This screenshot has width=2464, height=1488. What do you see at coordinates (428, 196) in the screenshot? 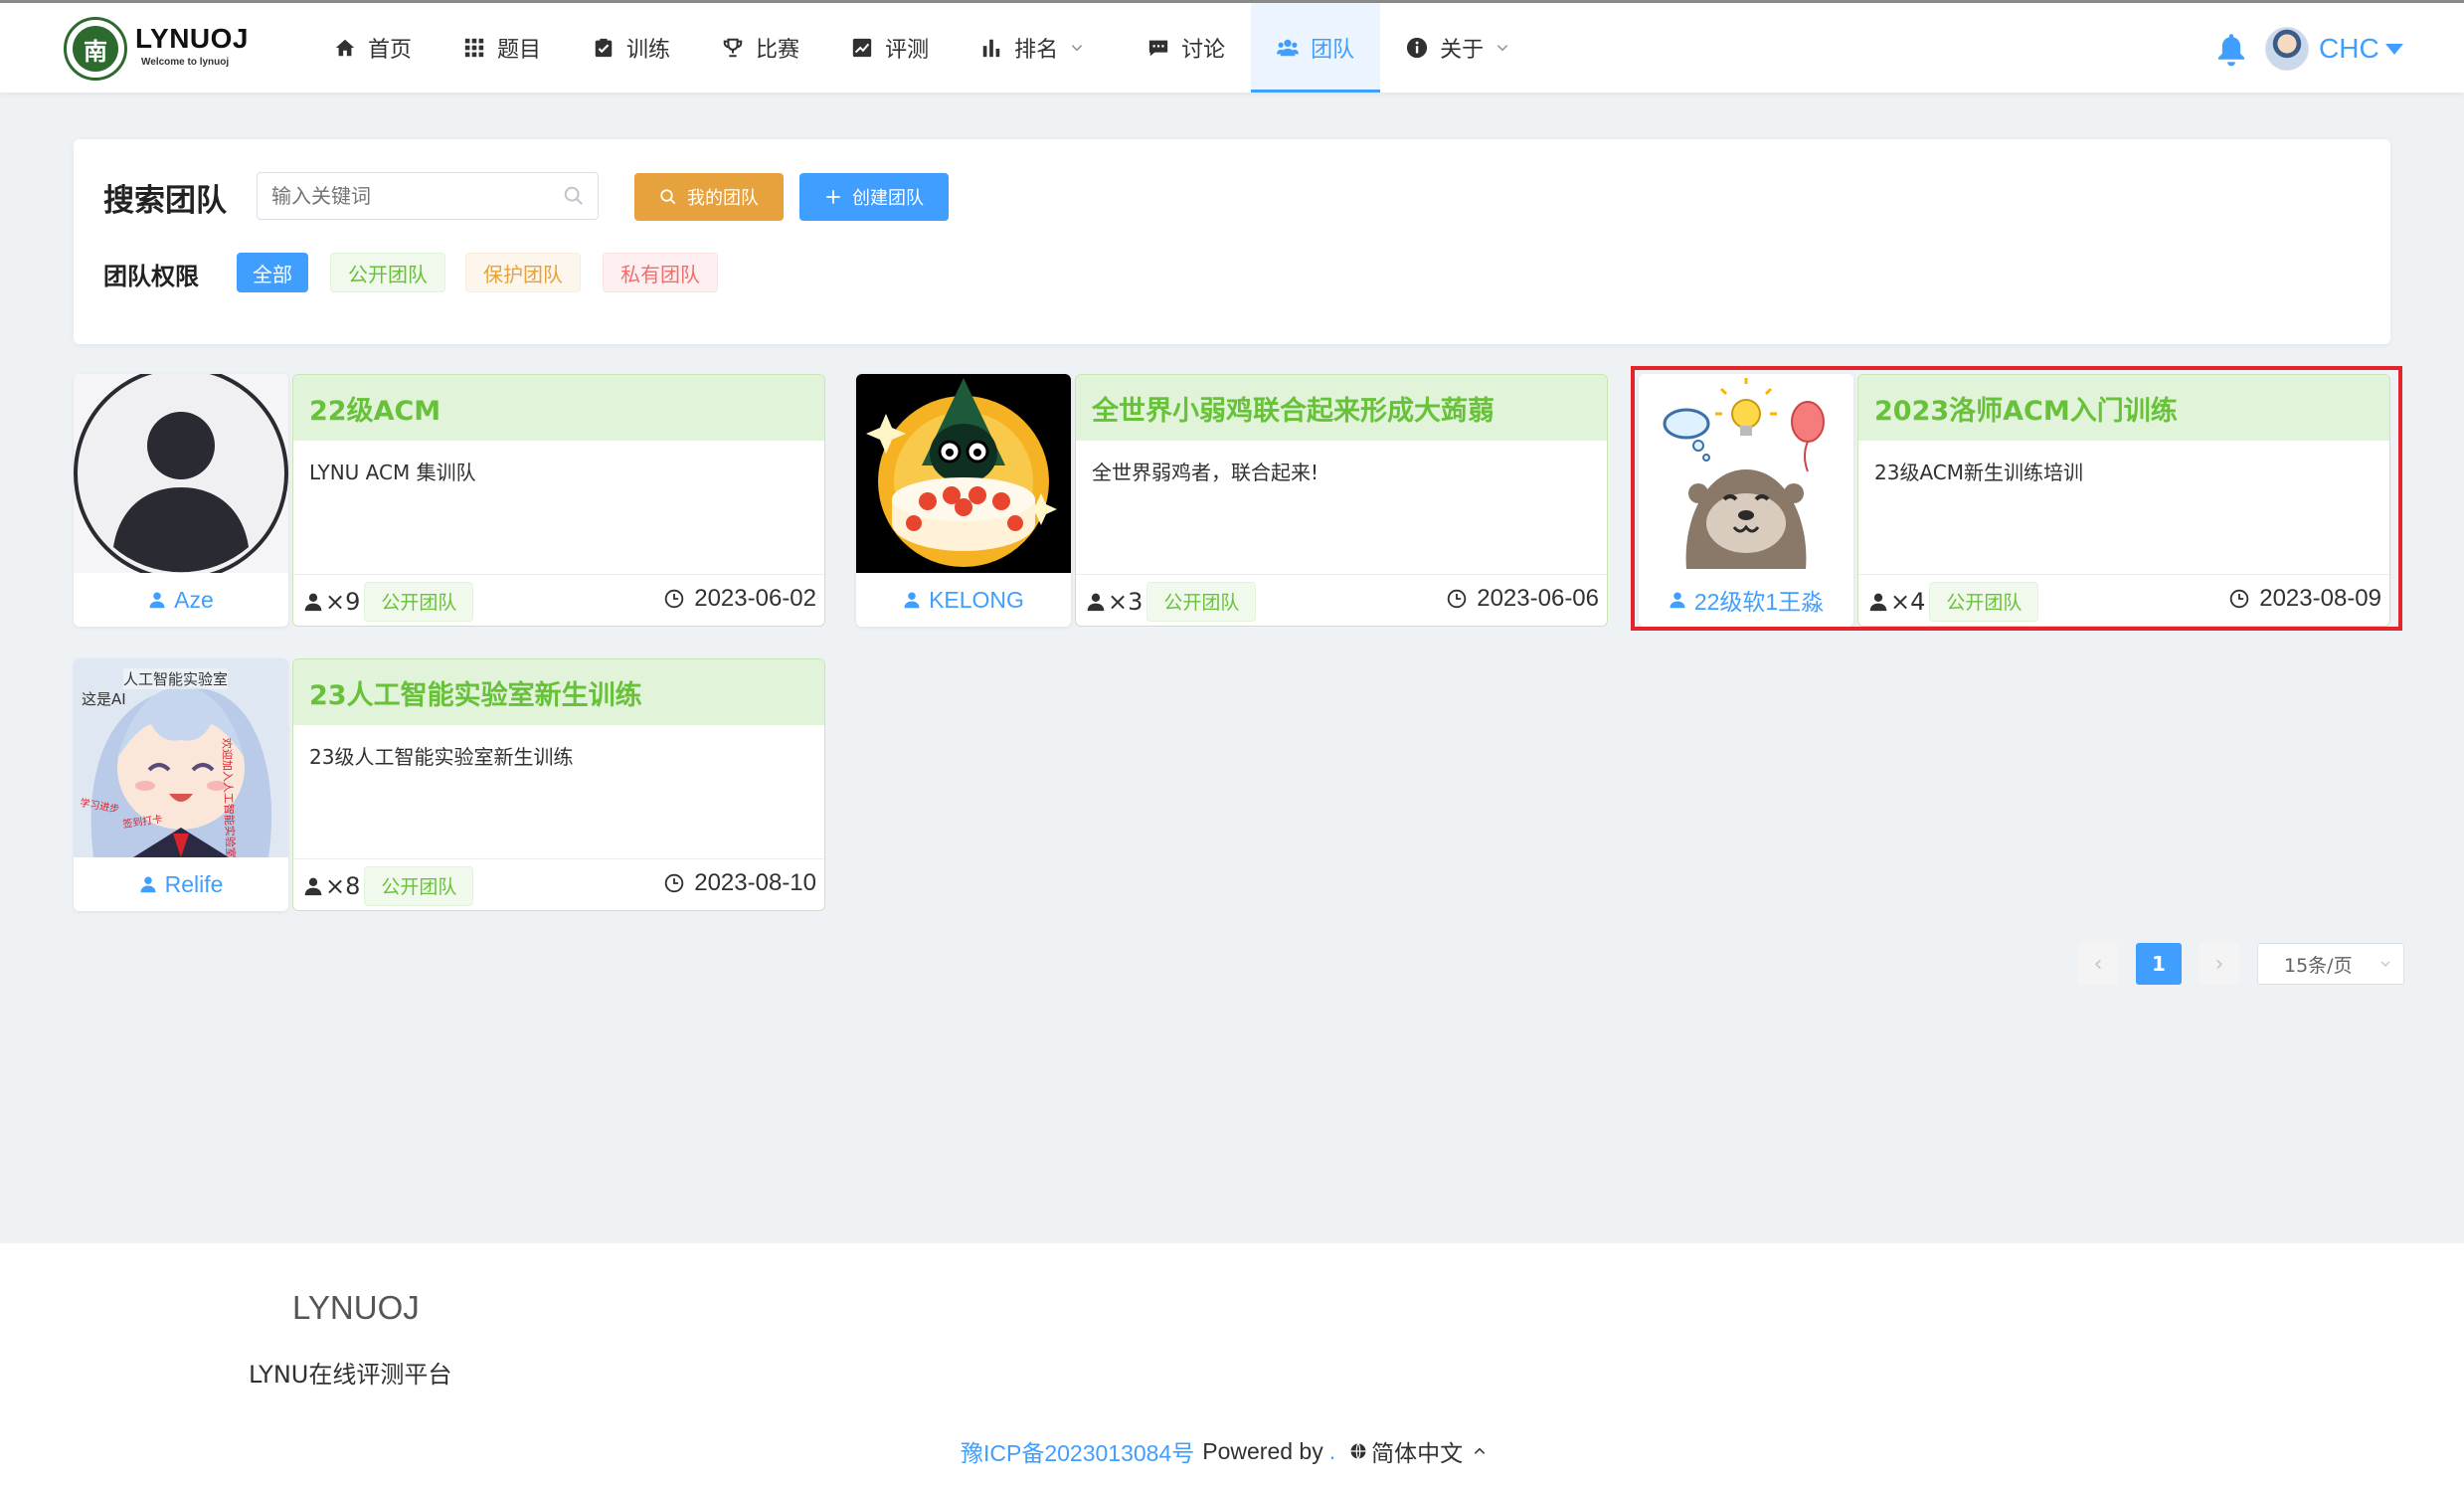
I see `search-input` at bounding box center [428, 196].